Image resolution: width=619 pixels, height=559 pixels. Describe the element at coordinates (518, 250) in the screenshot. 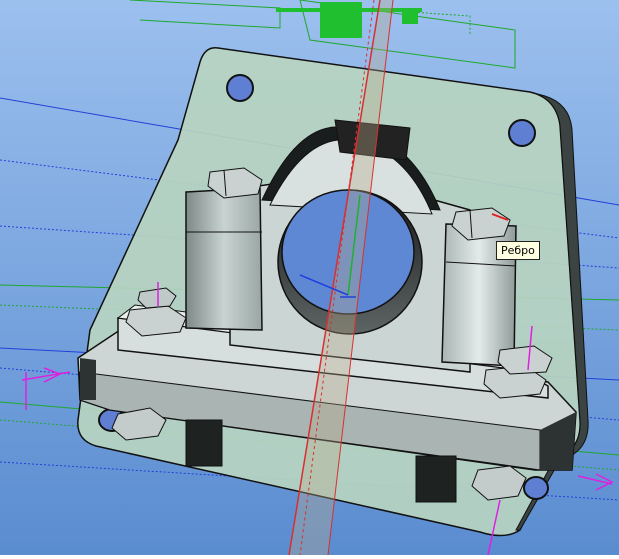

I see `edge-tooltip: Ребро` at that location.